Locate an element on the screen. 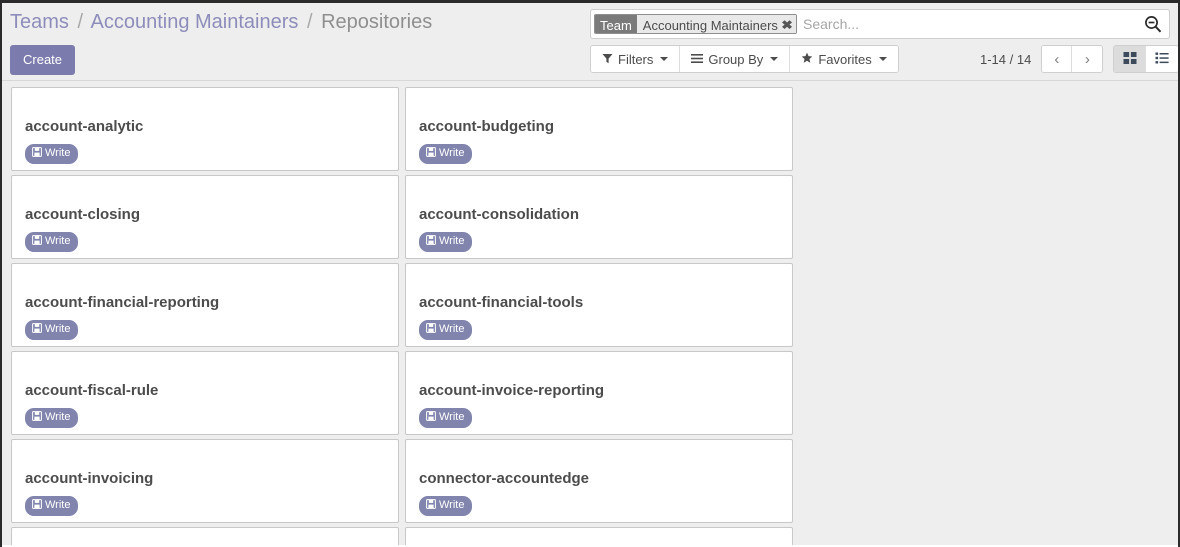 The height and width of the screenshot is (547, 1180). kanban-card-title: account-financial-tools is located at coordinates (501, 302).